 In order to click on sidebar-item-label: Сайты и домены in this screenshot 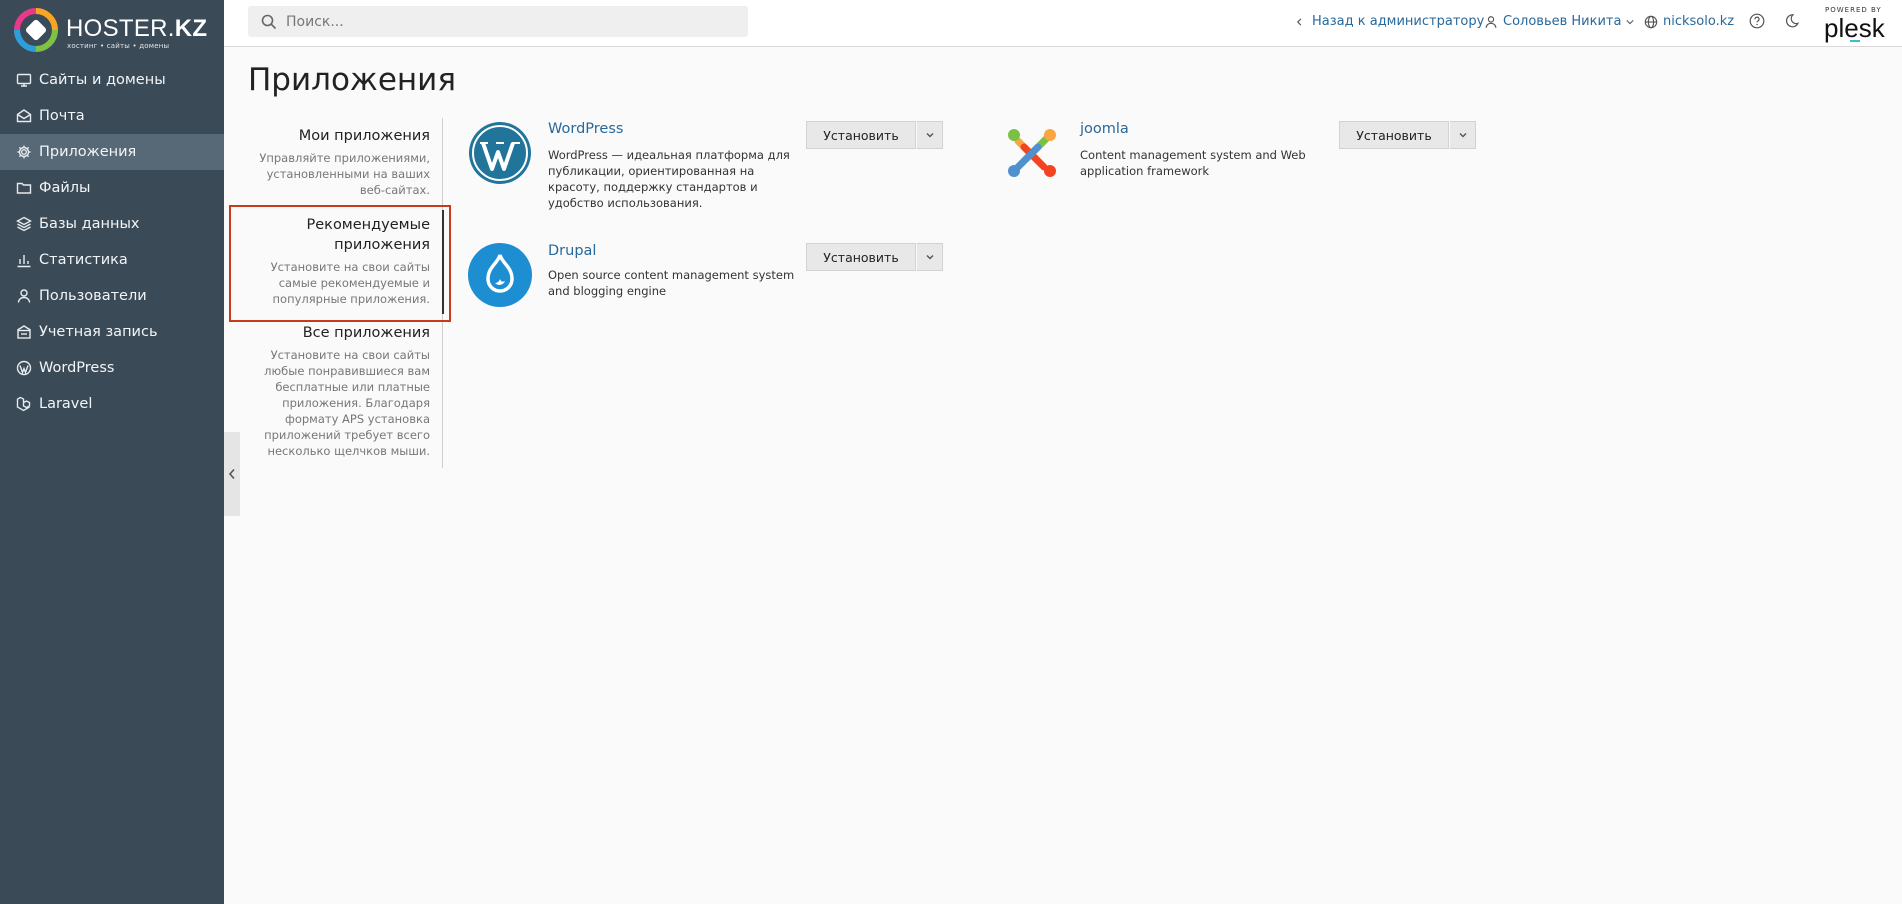, I will do `click(102, 80)`.